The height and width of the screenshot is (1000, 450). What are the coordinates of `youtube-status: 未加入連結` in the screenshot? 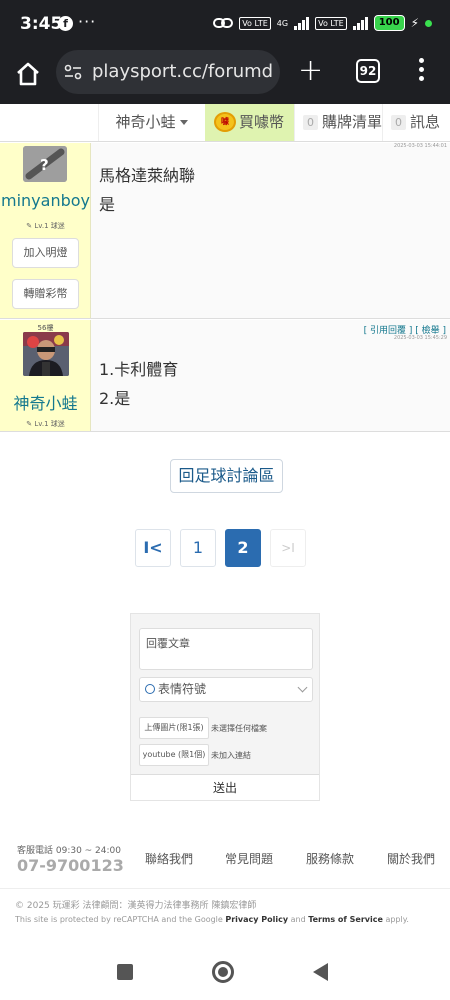 It's located at (231, 755).